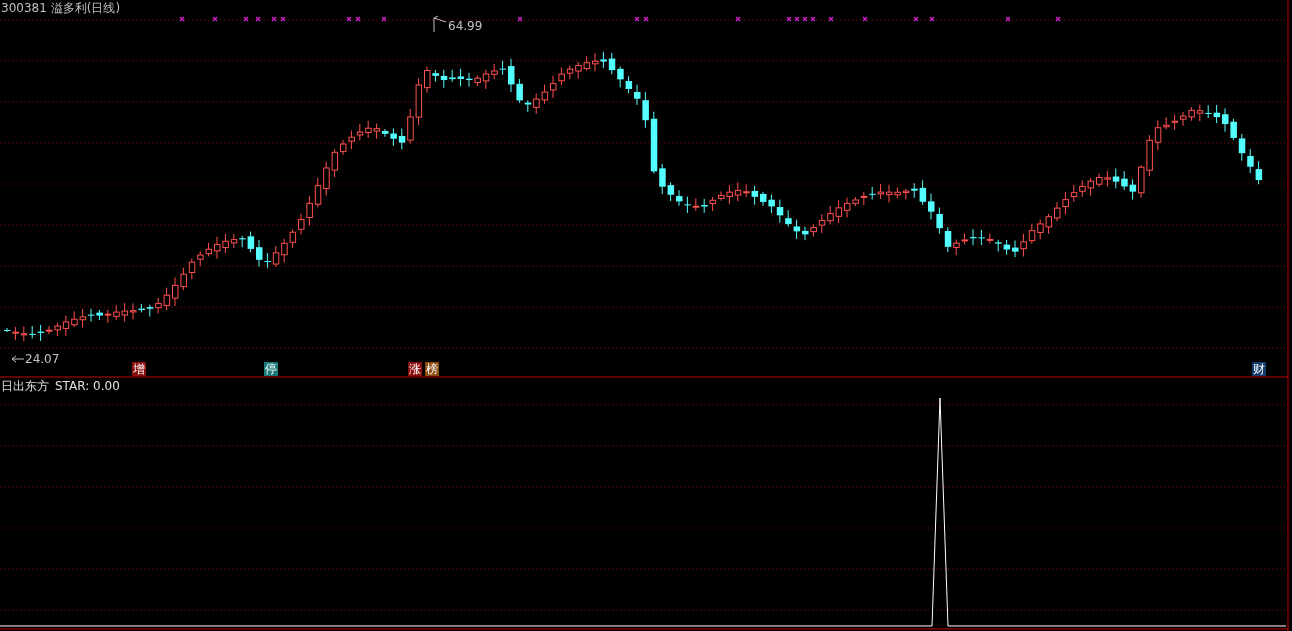 The width and height of the screenshot is (1292, 631). Describe the element at coordinates (139, 369) in the screenshot. I see `event-badge: 增` at that location.